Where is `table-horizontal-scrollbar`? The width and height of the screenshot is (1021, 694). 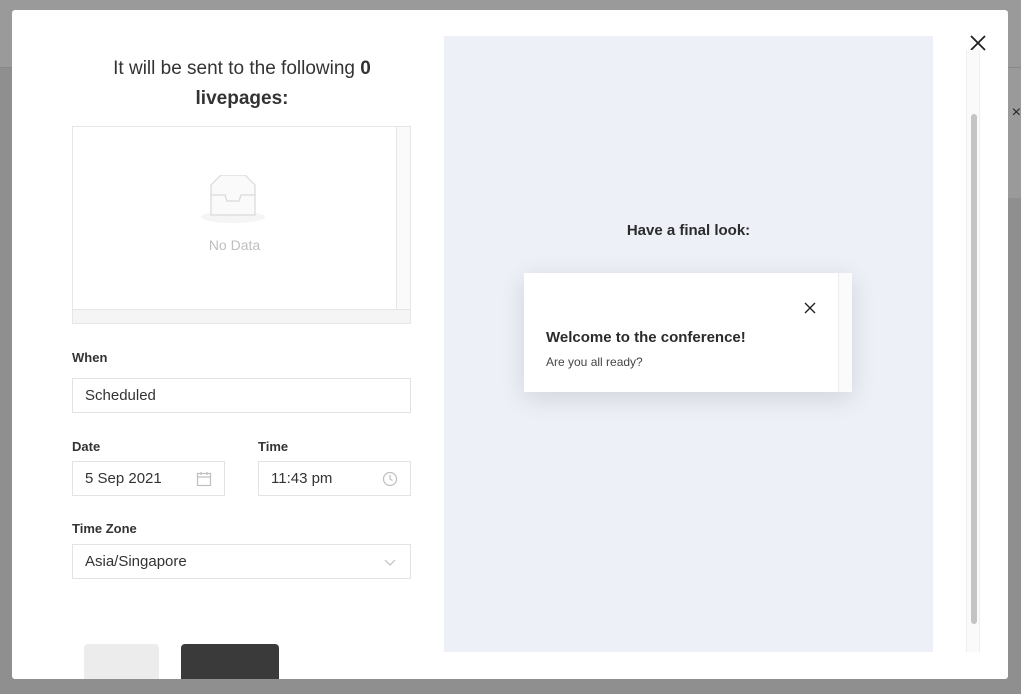
table-horizontal-scrollbar is located at coordinates (241, 316).